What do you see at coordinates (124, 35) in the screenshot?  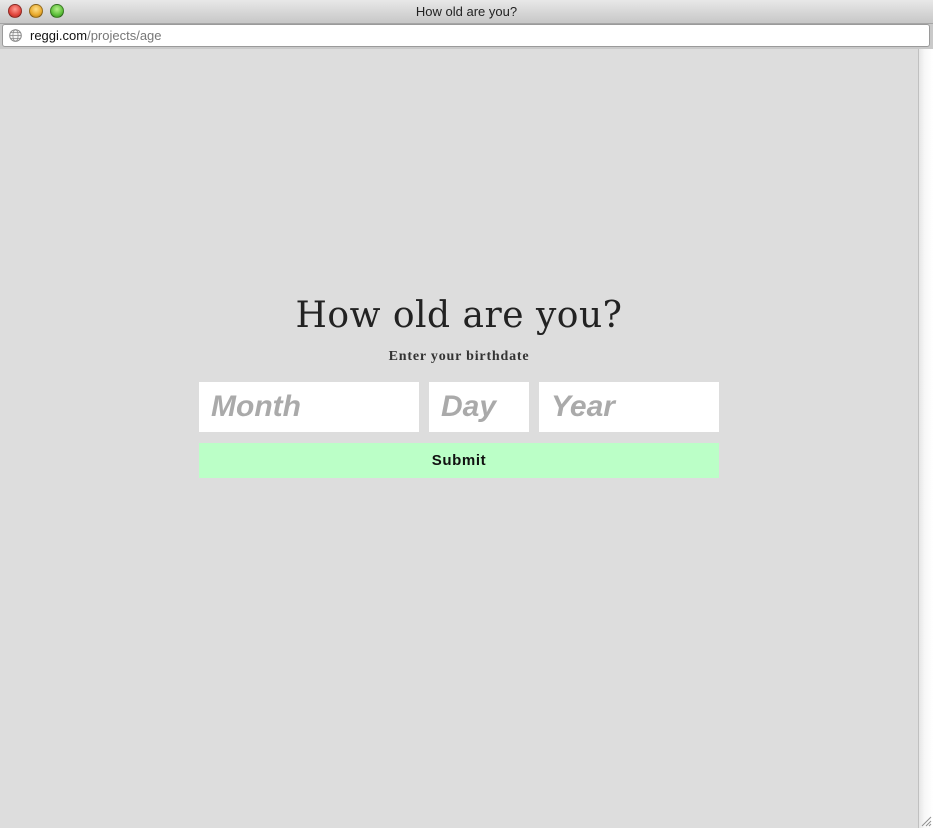 I see `url-path: /projects/age` at bounding box center [124, 35].